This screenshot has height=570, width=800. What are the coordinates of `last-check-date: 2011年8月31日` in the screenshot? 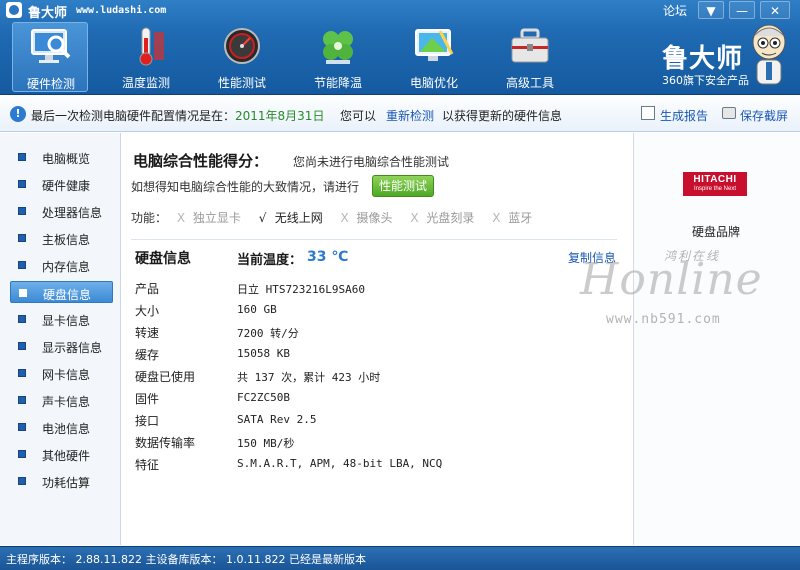 It's located at (280, 116).